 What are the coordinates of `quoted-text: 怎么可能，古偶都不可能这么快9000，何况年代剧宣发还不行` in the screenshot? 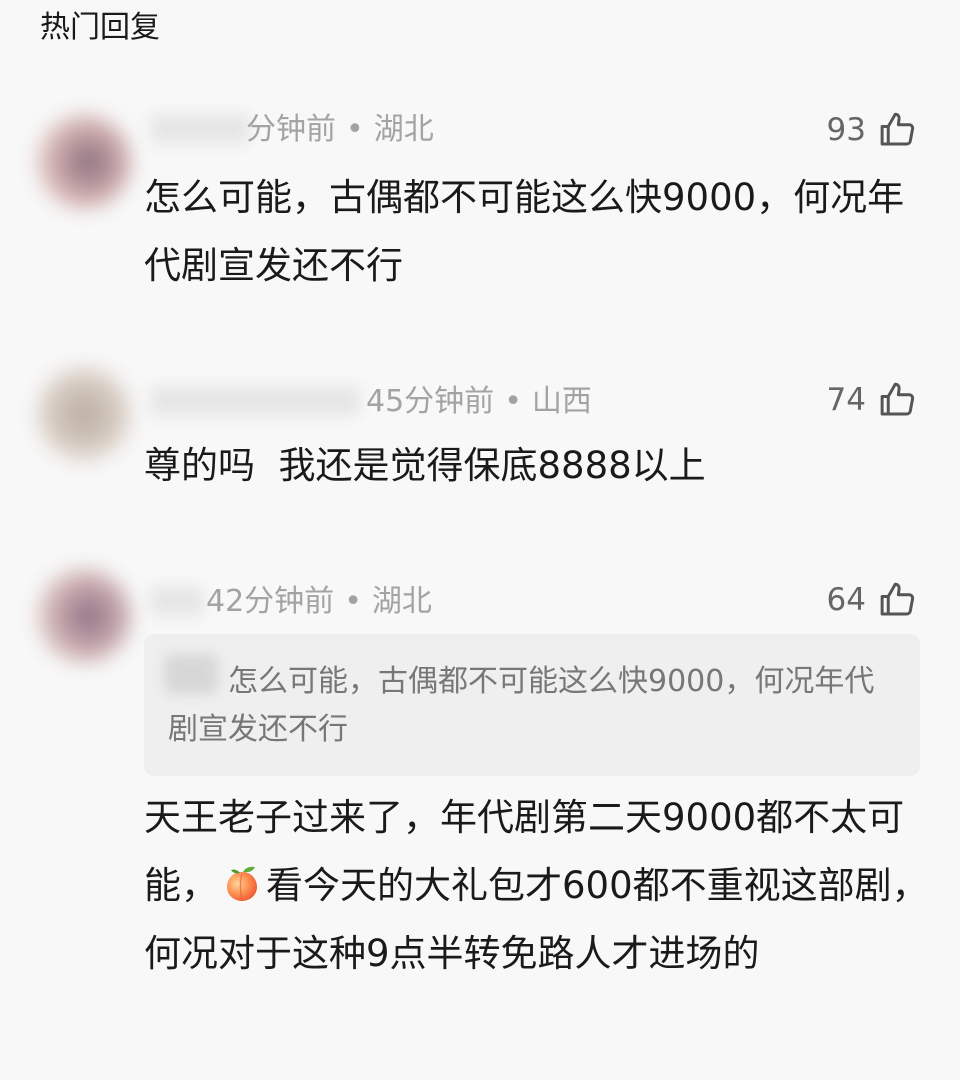 It's located at (521, 705).